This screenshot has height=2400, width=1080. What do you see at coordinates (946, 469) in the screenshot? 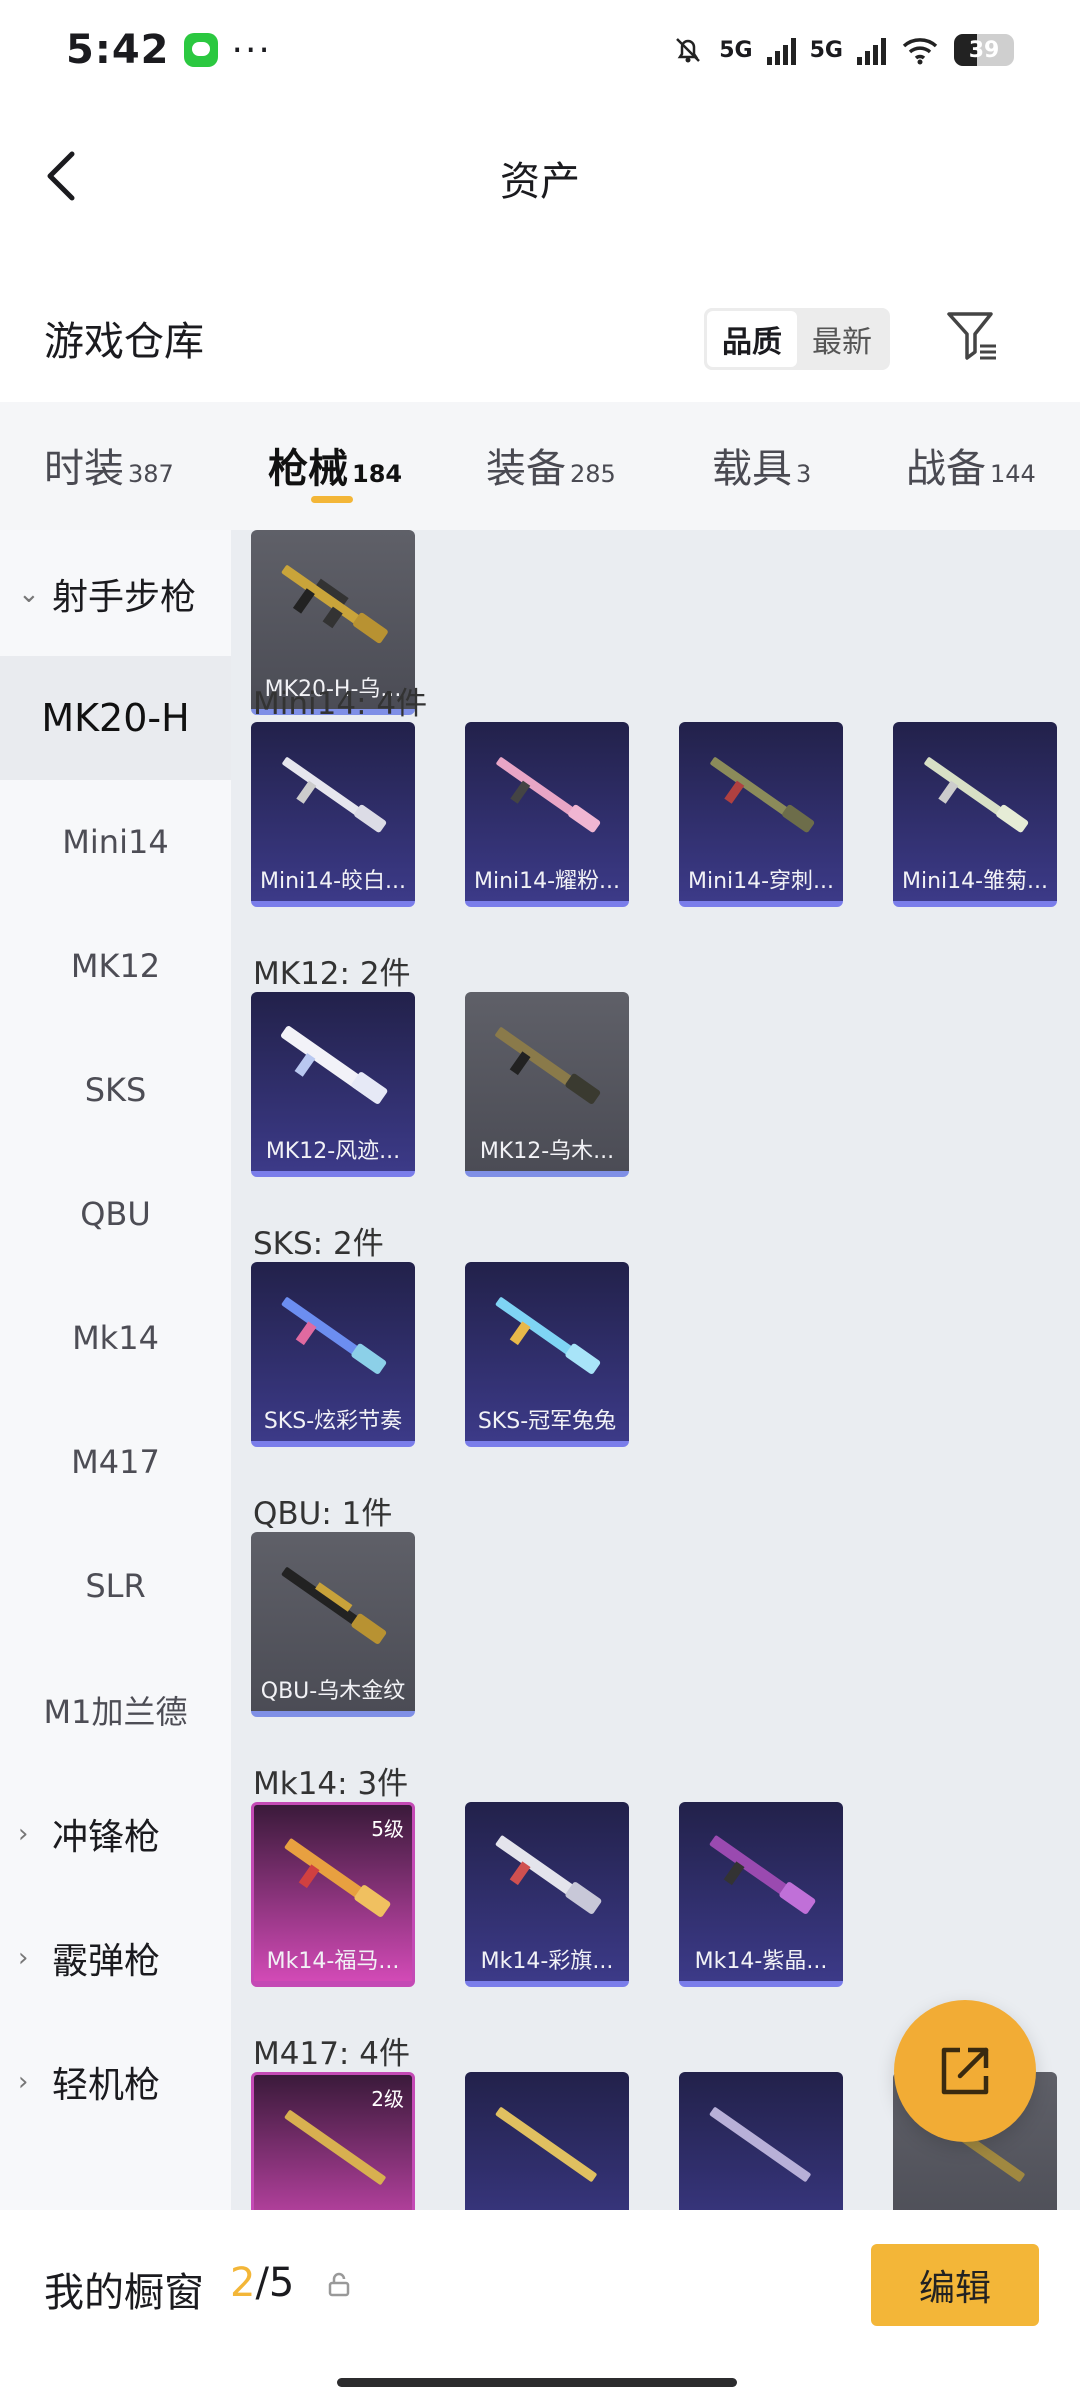
I see `tab-label: 战备` at bounding box center [946, 469].